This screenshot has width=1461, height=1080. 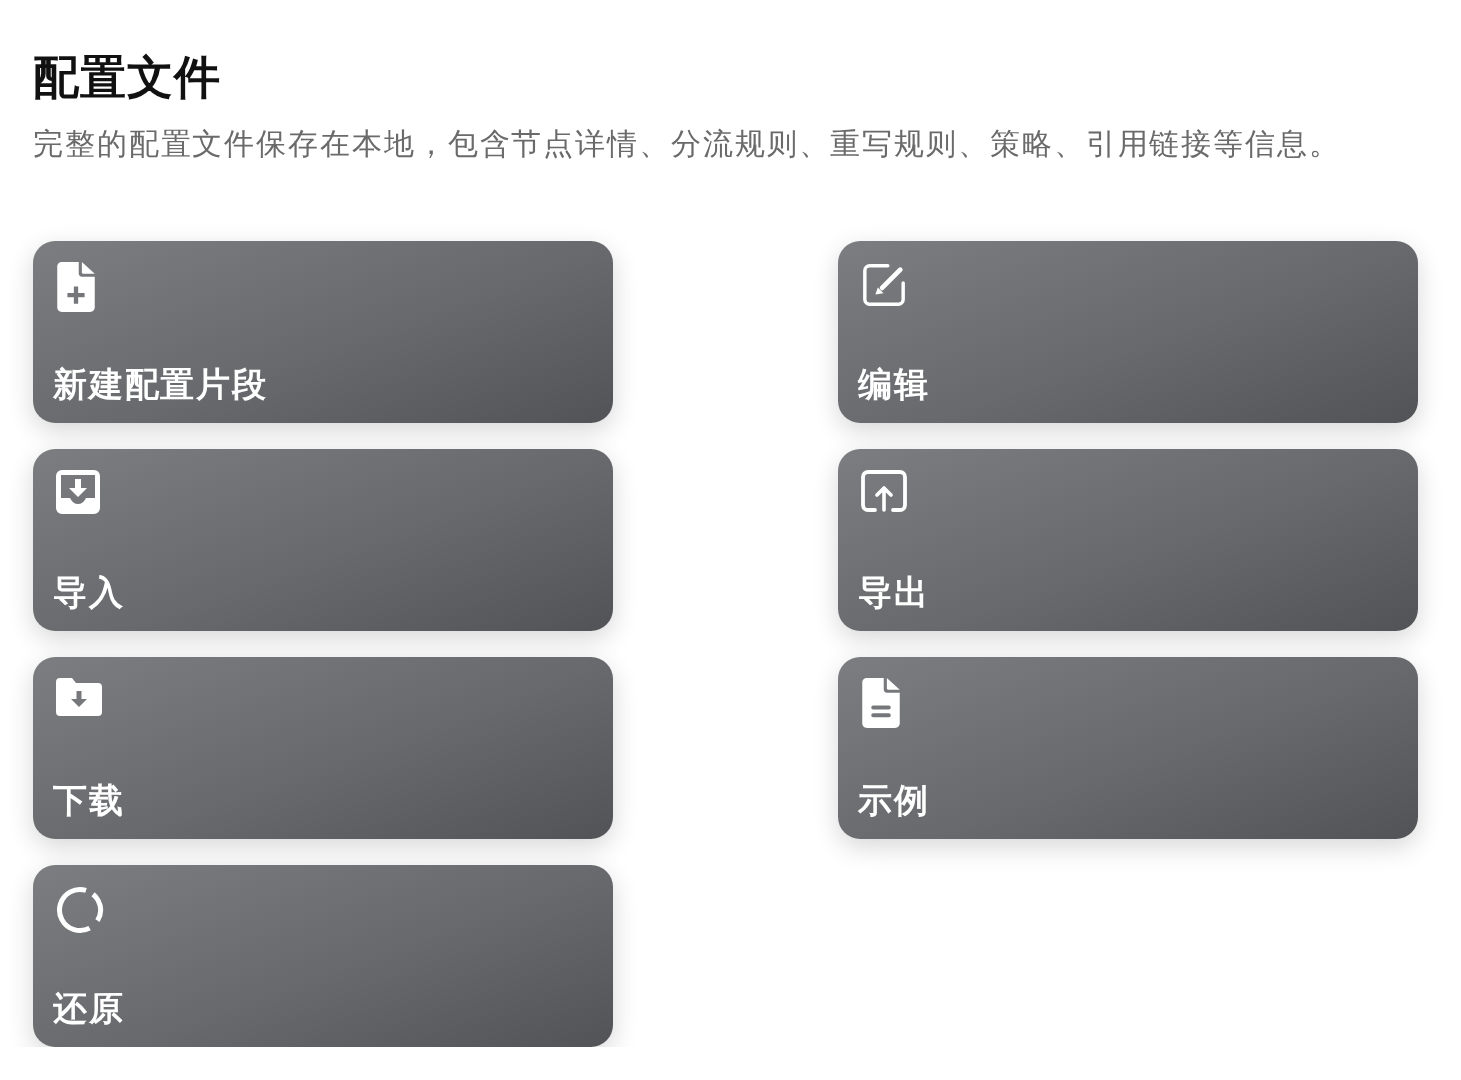 What do you see at coordinates (1128, 332) in the screenshot?
I see `action-tile-button: 编辑` at bounding box center [1128, 332].